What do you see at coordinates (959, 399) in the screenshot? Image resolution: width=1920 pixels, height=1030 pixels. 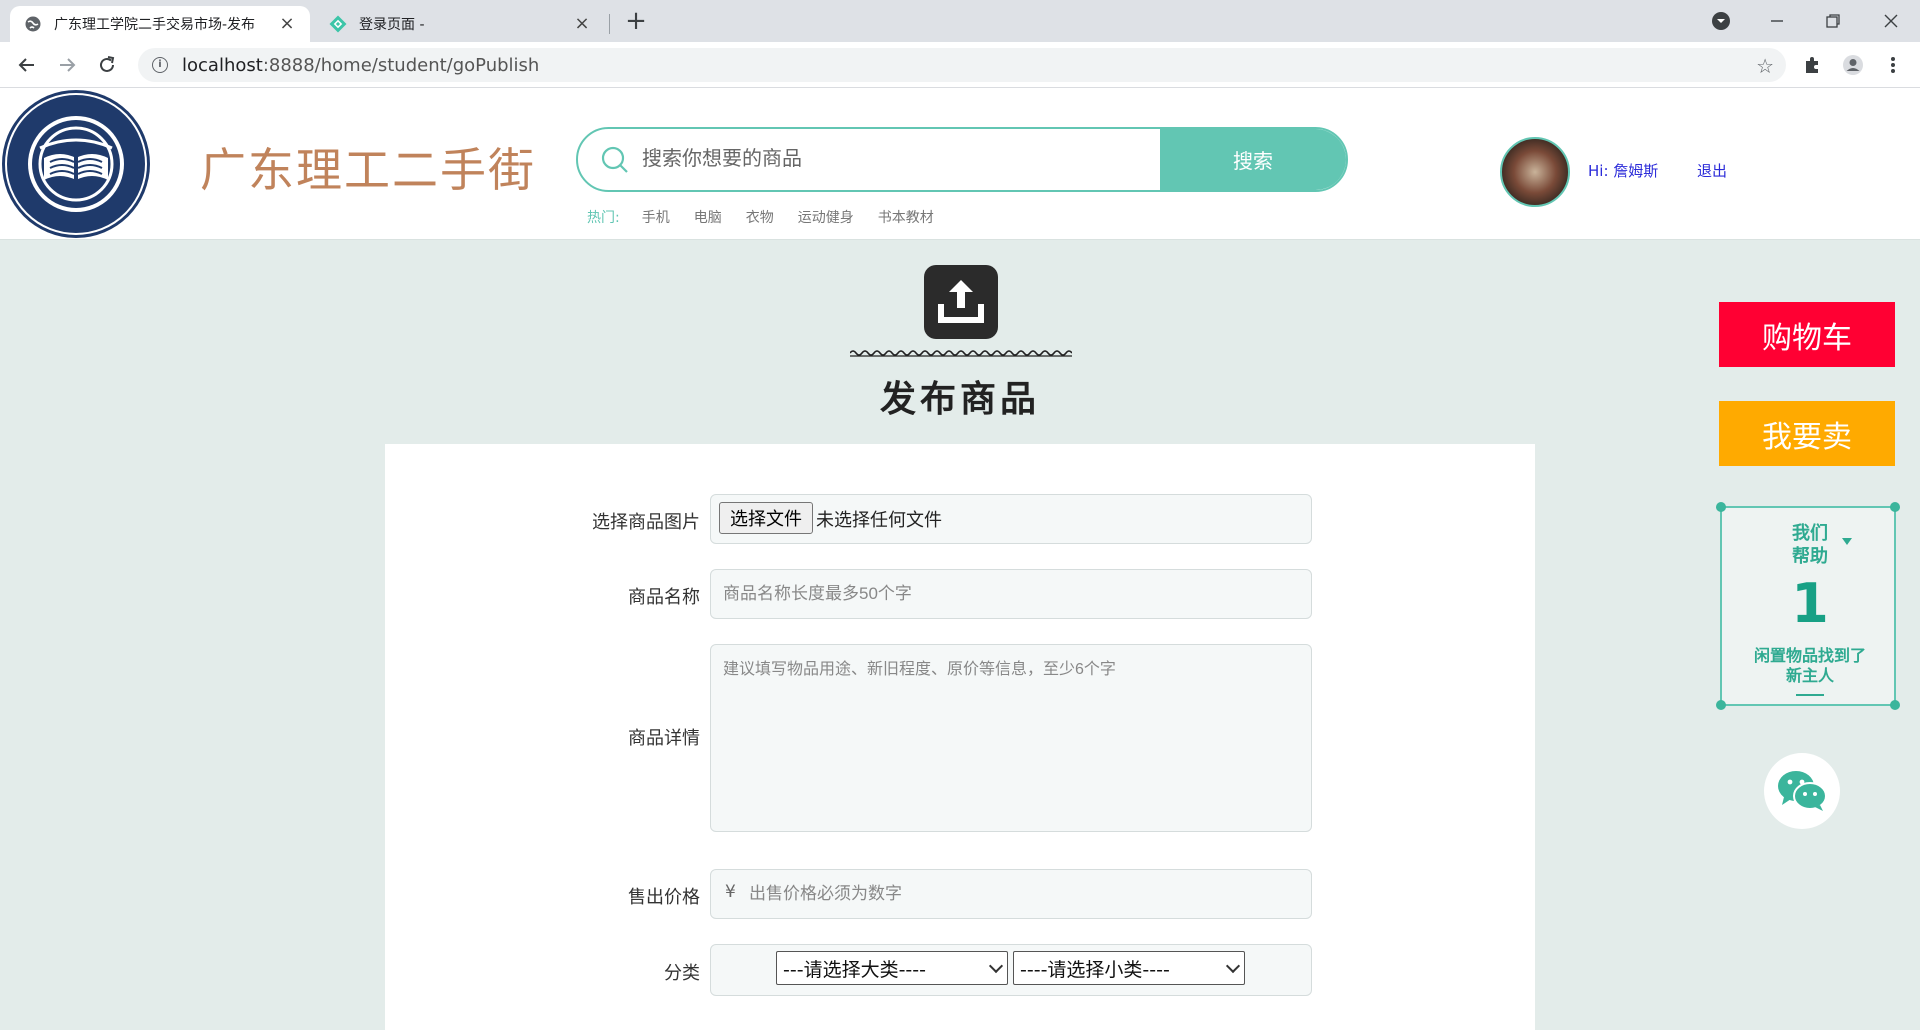 I see `page-title: 发布商品` at bounding box center [959, 399].